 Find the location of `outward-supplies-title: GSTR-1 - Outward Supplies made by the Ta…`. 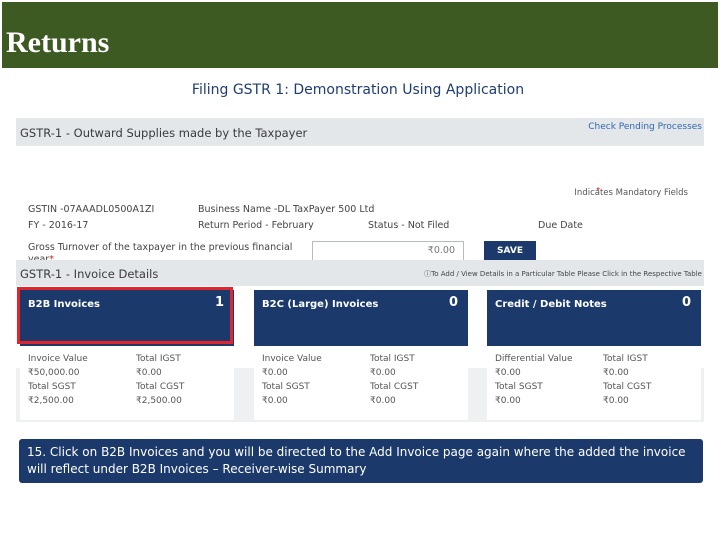

outward-supplies-title: GSTR-1 - Outward Supplies made by the Ta… is located at coordinates (164, 133).